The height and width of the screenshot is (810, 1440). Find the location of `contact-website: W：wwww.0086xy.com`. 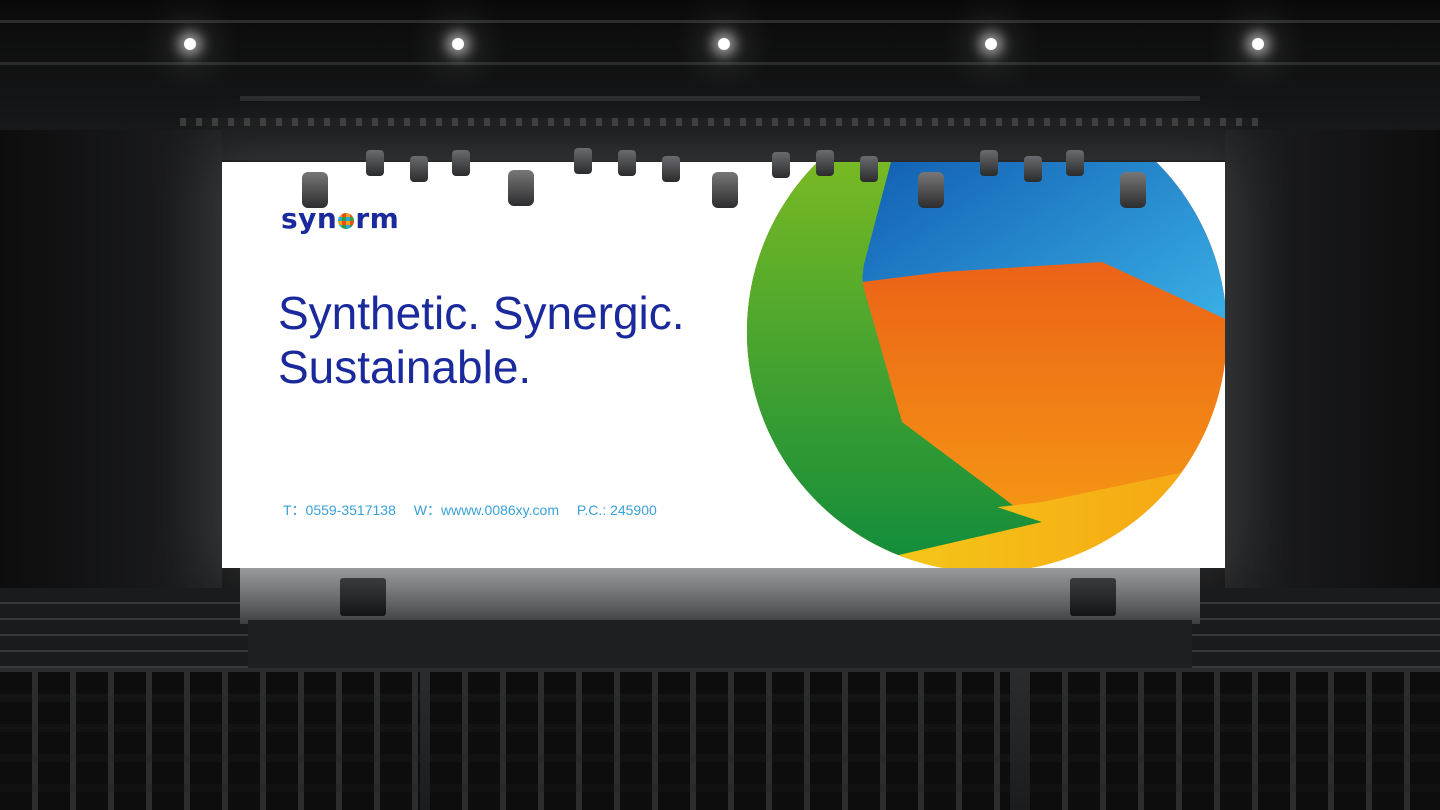

contact-website: W：wwww.0086xy.com is located at coordinates (486, 510).